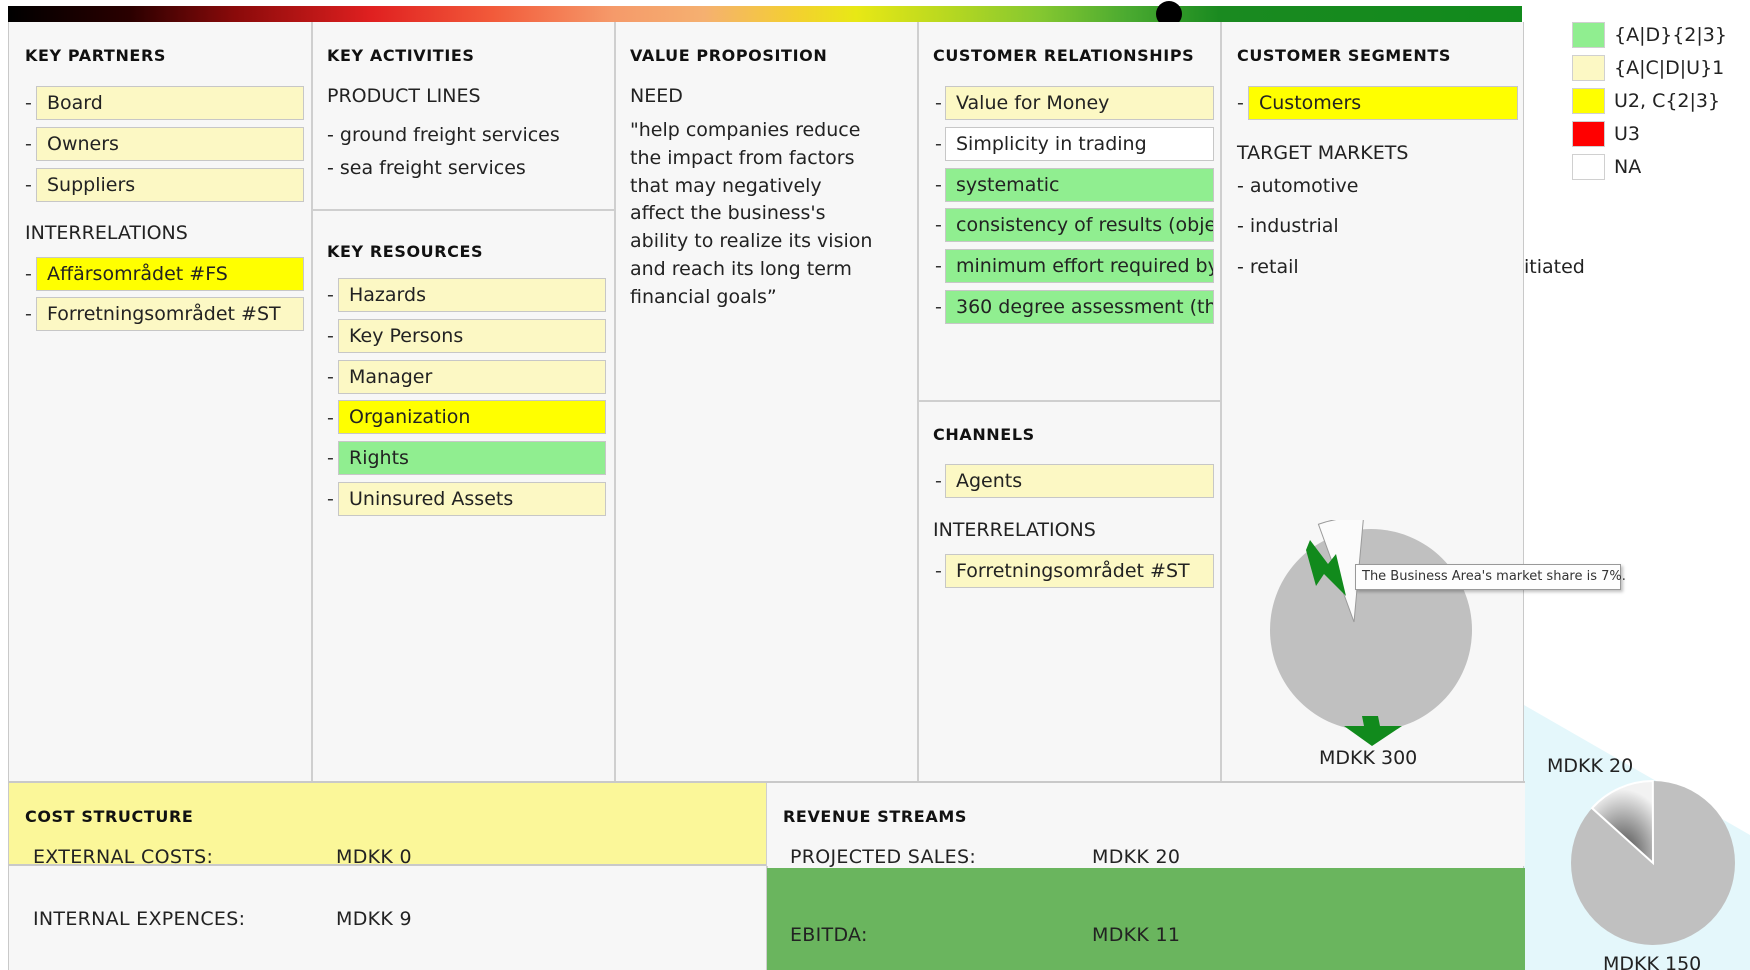 Image resolution: width=1750 pixels, height=970 pixels. Describe the element at coordinates (875, 816) in the screenshot. I see `section-title: REVENUE STREAMS` at that location.